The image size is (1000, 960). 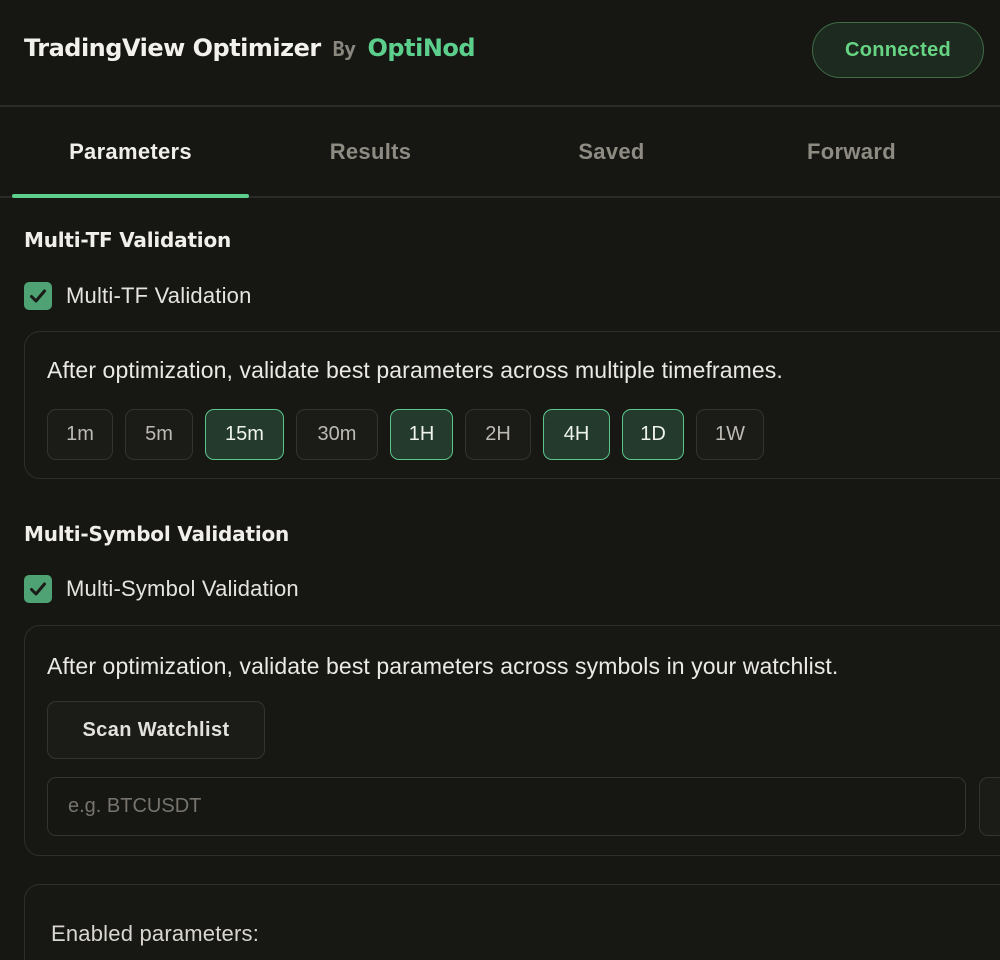 What do you see at coordinates (730, 434) in the screenshot?
I see `timeframe-1w-button: 1W` at bounding box center [730, 434].